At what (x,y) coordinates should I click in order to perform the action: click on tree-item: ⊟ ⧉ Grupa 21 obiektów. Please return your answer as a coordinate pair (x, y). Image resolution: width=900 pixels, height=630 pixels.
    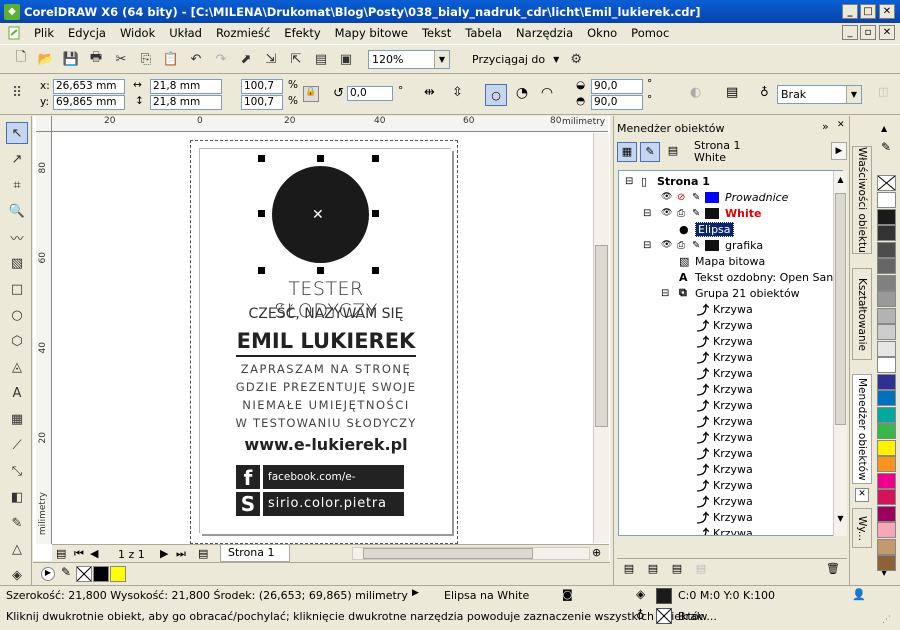
    Looking at the image, I should click on (726, 293).